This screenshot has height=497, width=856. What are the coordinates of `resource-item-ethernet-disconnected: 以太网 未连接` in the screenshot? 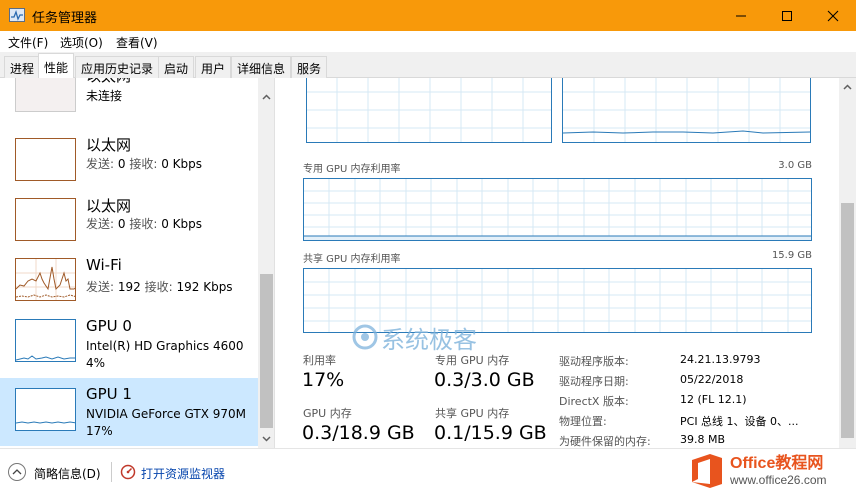 It's located at (129, 99).